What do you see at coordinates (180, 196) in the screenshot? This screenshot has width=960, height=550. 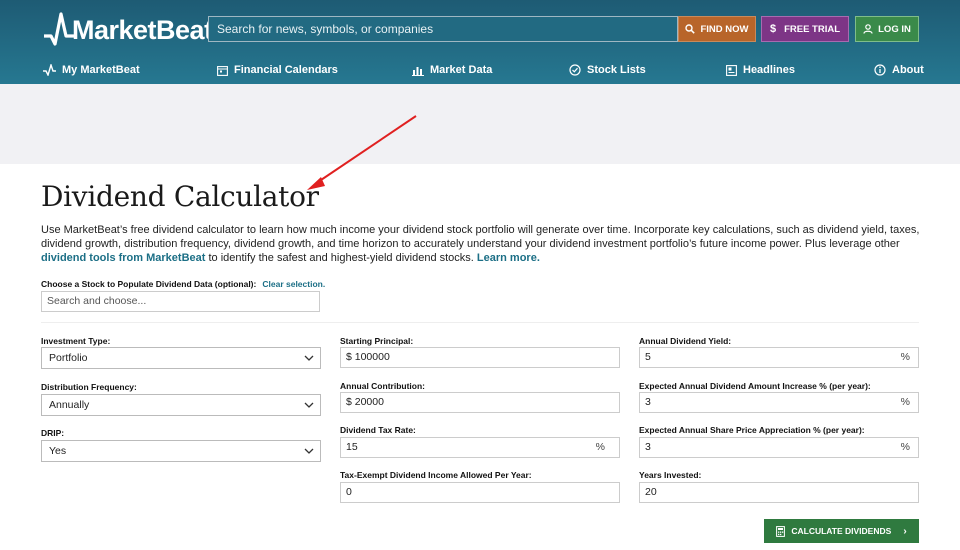 I see `page-title: Dividend Calculator` at bounding box center [180, 196].